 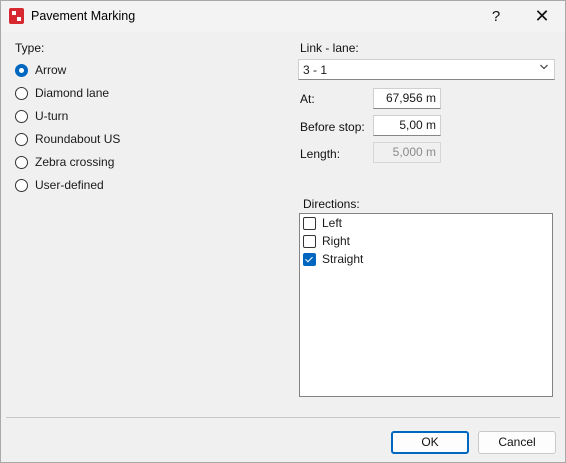 What do you see at coordinates (315, 70) in the screenshot?
I see `link-lane-value: 3 - 1` at bounding box center [315, 70].